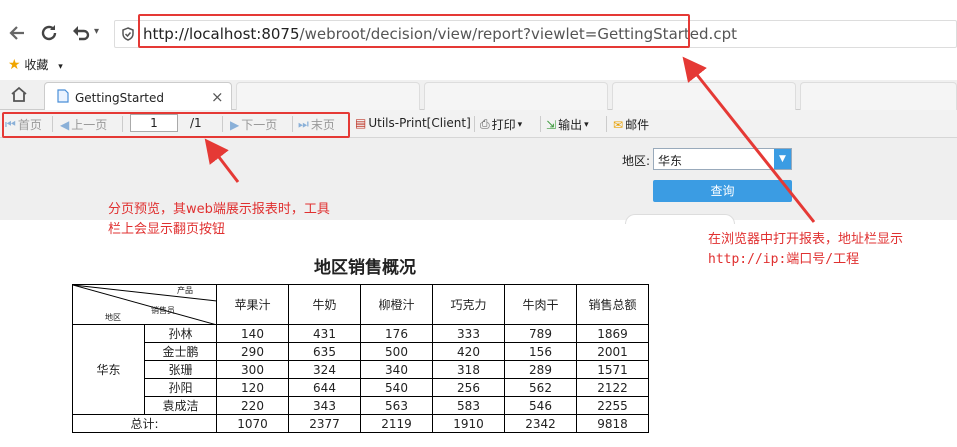 The width and height of the screenshot is (957, 447). Describe the element at coordinates (749, 139) in the screenshot. I see `address-arrow` at that location.